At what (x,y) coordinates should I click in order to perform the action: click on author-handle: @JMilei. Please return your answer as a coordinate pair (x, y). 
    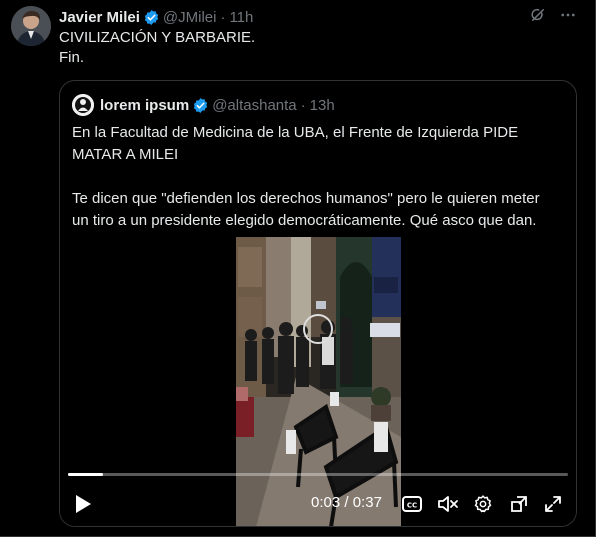
    Looking at the image, I should click on (190, 17).